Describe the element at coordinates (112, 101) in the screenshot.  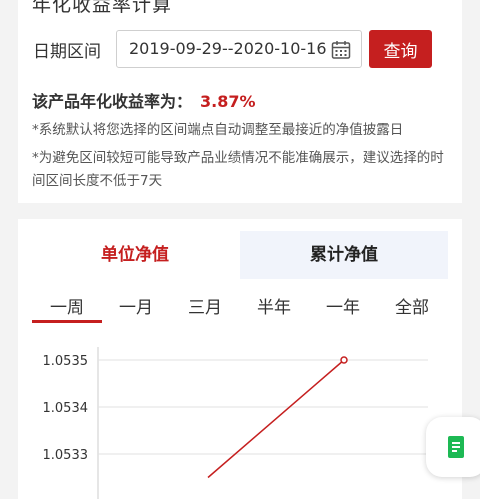
I see `annualized-rate-label: 该产品年化收益率为：` at that location.